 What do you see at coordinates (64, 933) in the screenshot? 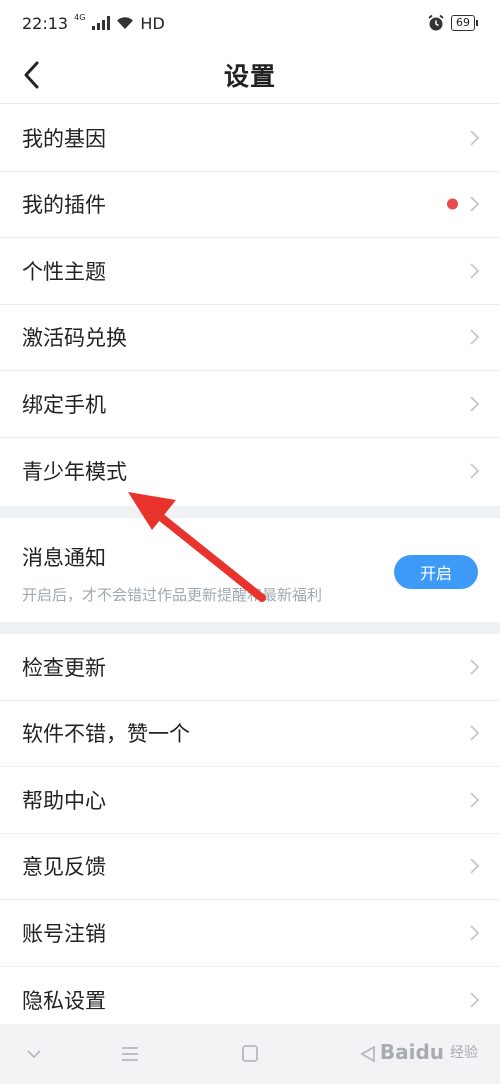
I see `menu-item-label: 账号注销` at bounding box center [64, 933].